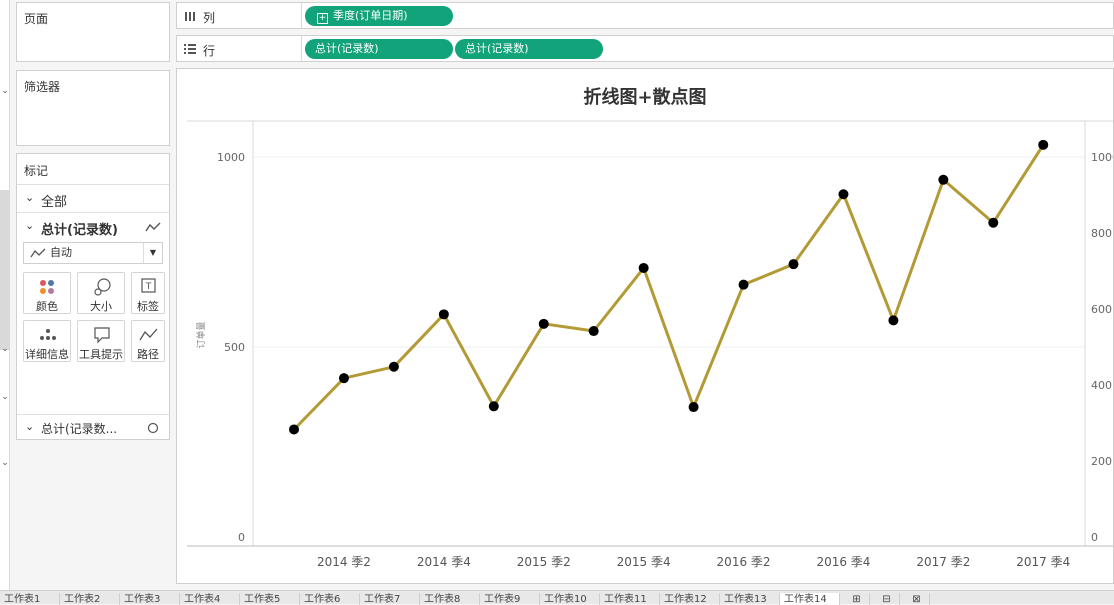 The width and height of the screenshot is (1114, 605). I want to click on right-tick-label: 600, so click(1101, 309).